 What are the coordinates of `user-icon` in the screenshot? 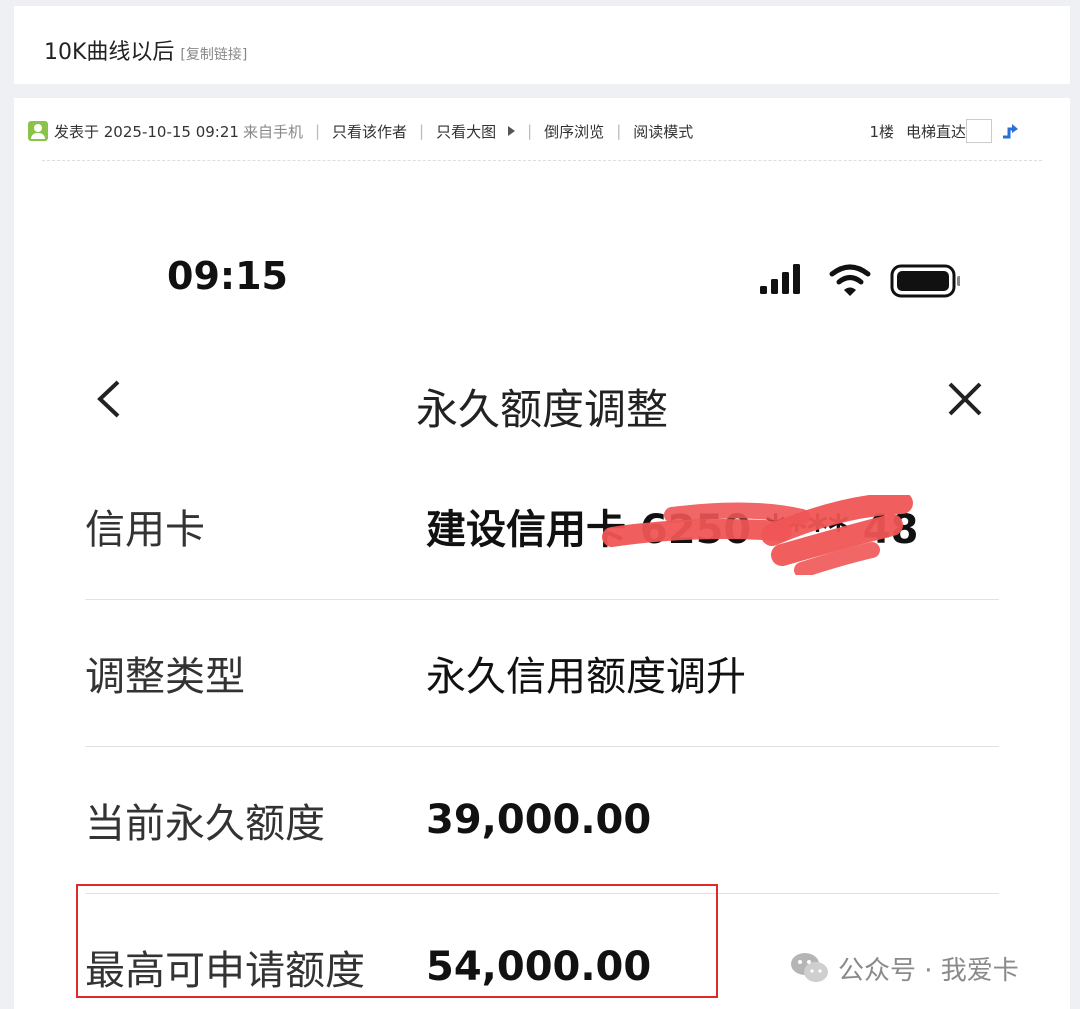 It's located at (38, 131).